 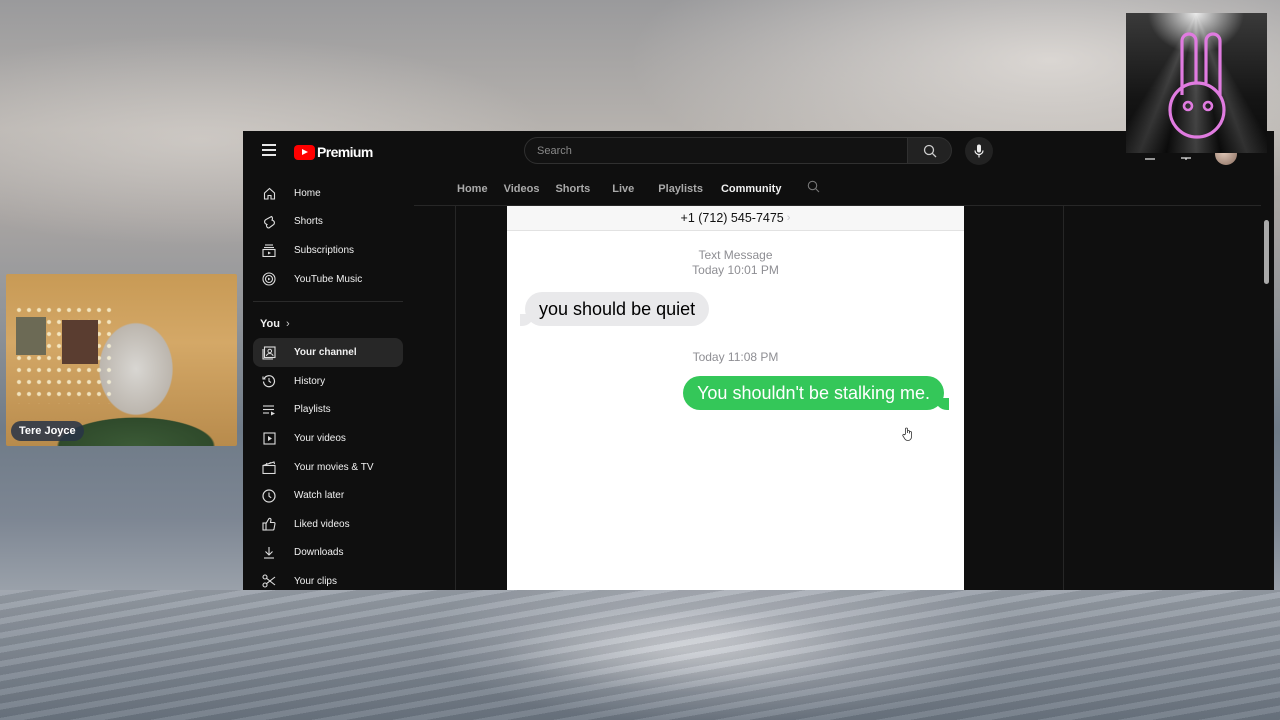 What do you see at coordinates (269, 438) in the screenshot?
I see `your-videos-icon` at bounding box center [269, 438].